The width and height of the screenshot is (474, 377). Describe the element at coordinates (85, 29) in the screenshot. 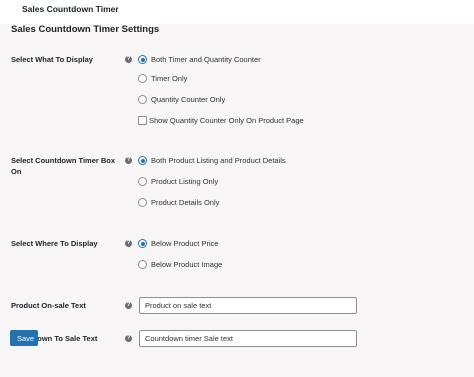

I see `settings-title: Sales Countdown Timer Settings` at that location.